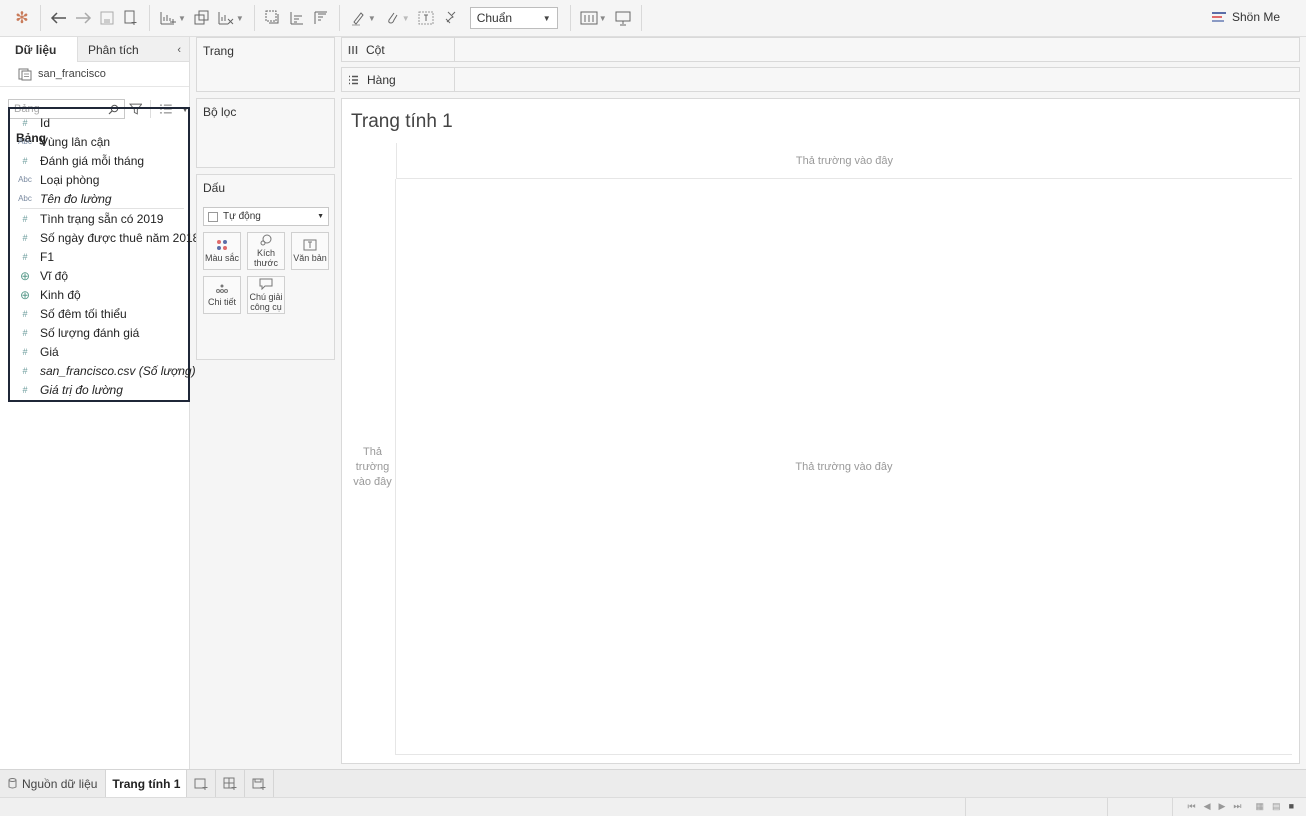 The height and width of the screenshot is (816, 1306). What do you see at coordinates (221, 302) in the screenshot?
I see `detail-mark-label: Chi tiết` at bounding box center [221, 302].